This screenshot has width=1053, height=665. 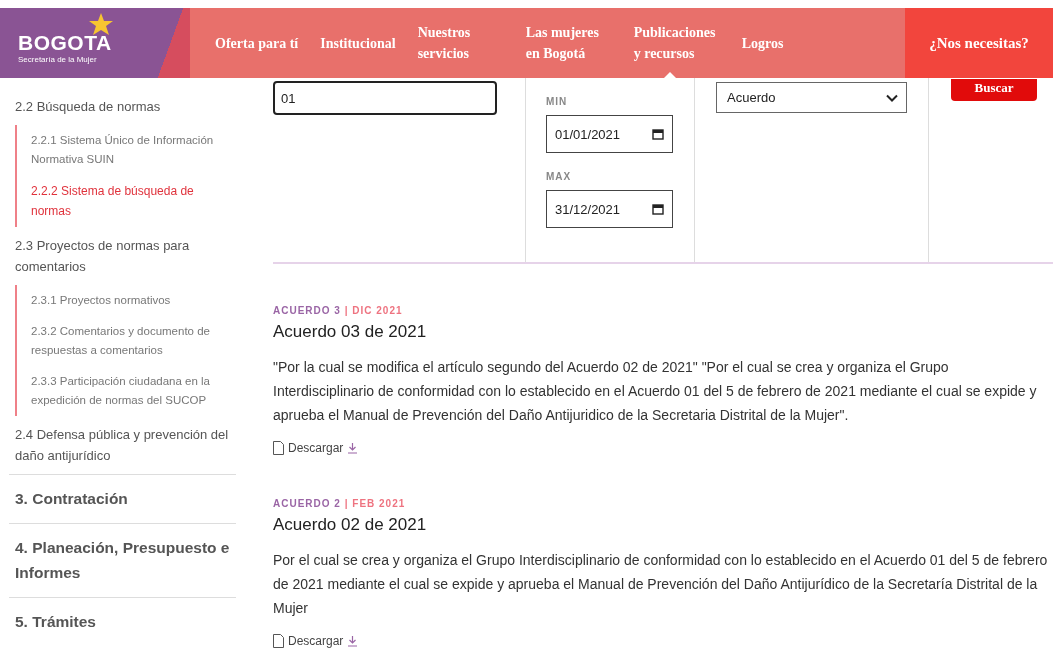 What do you see at coordinates (994, 90) in the screenshot?
I see `search-button: Buscar` at bounding box center [994, 90].